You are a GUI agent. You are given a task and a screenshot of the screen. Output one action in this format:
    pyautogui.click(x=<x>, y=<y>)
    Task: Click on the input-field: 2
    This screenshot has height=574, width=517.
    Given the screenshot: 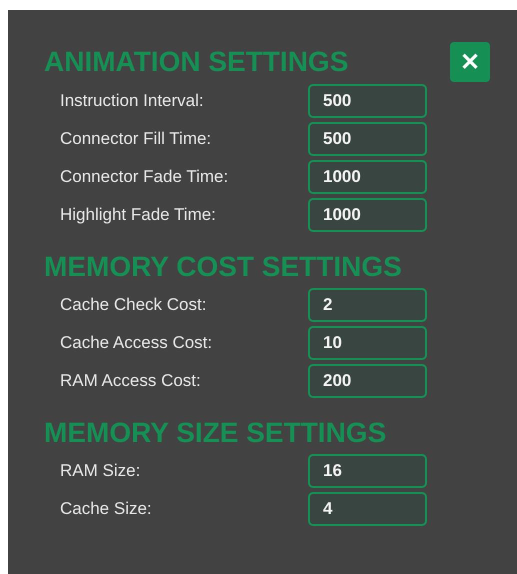 What is the action you would take?
    pyautogui.click(x=367, y=305)
    